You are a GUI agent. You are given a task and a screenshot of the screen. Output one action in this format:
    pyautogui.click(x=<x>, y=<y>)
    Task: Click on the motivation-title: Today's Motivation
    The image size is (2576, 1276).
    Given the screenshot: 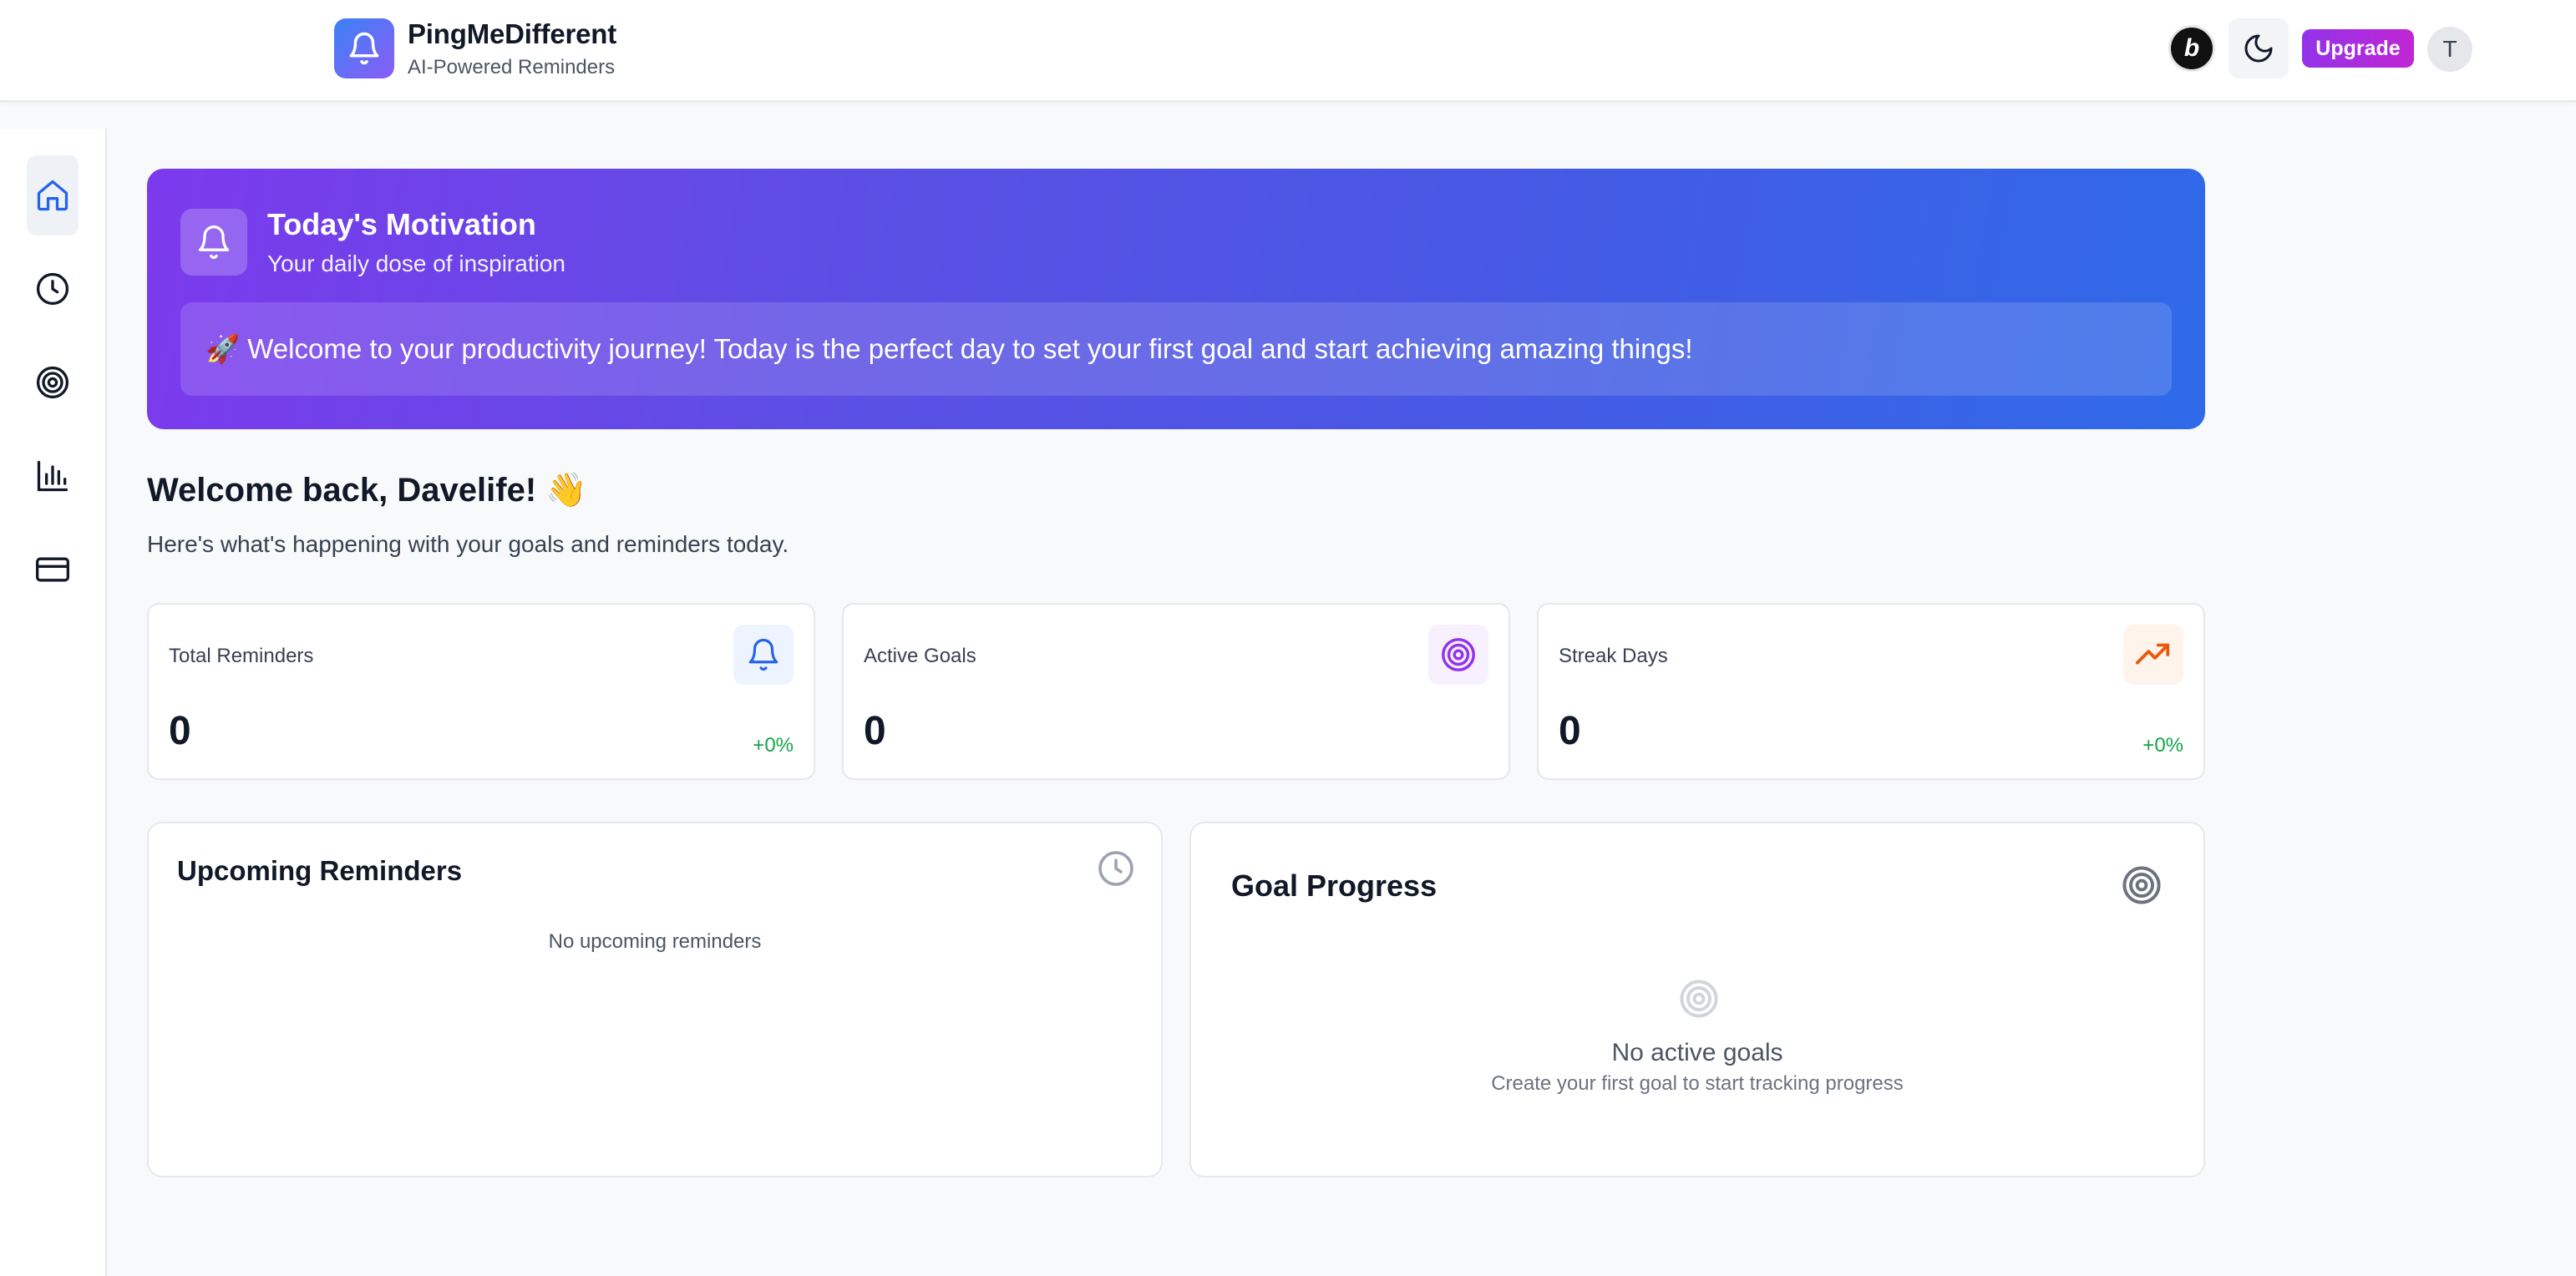 What is the action you would take?
    pyautogui.click(x=401, y=224)
    